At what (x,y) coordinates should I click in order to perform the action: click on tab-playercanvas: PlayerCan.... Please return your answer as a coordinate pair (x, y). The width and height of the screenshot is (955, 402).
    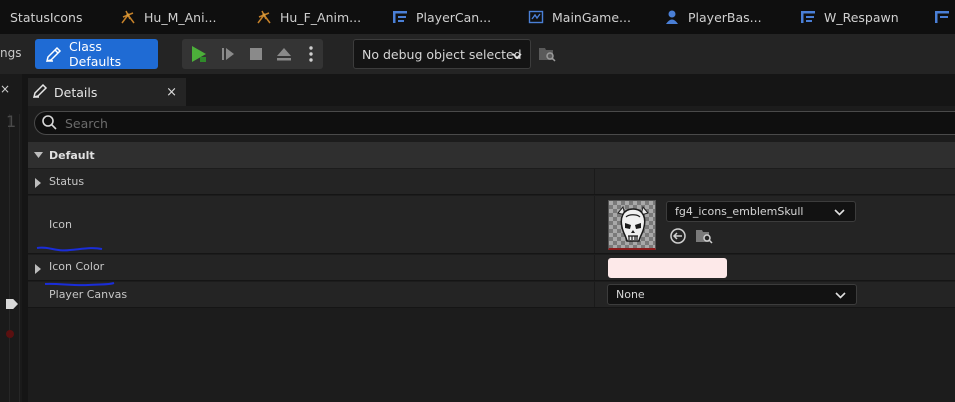
    Looking at the image, I should click on (450, 17).